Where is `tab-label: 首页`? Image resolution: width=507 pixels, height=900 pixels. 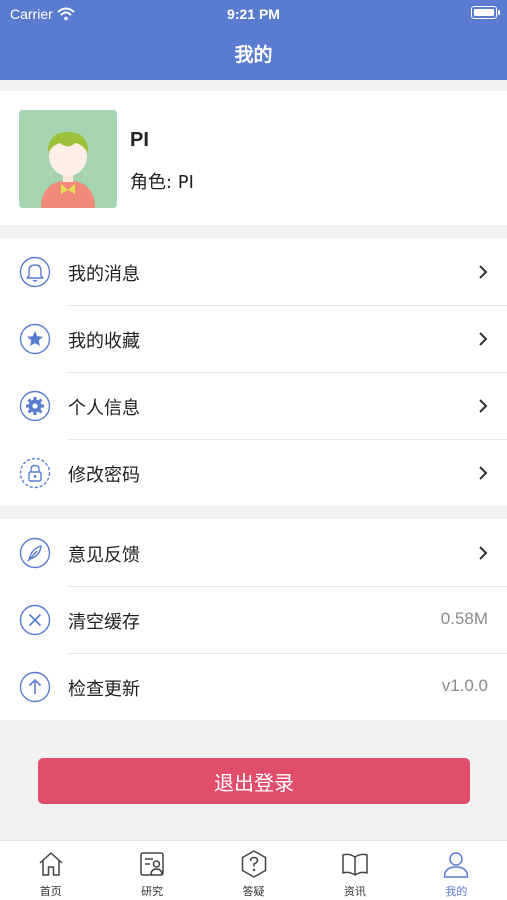 tab-label: 首页 is located at coordinates (50, 891).